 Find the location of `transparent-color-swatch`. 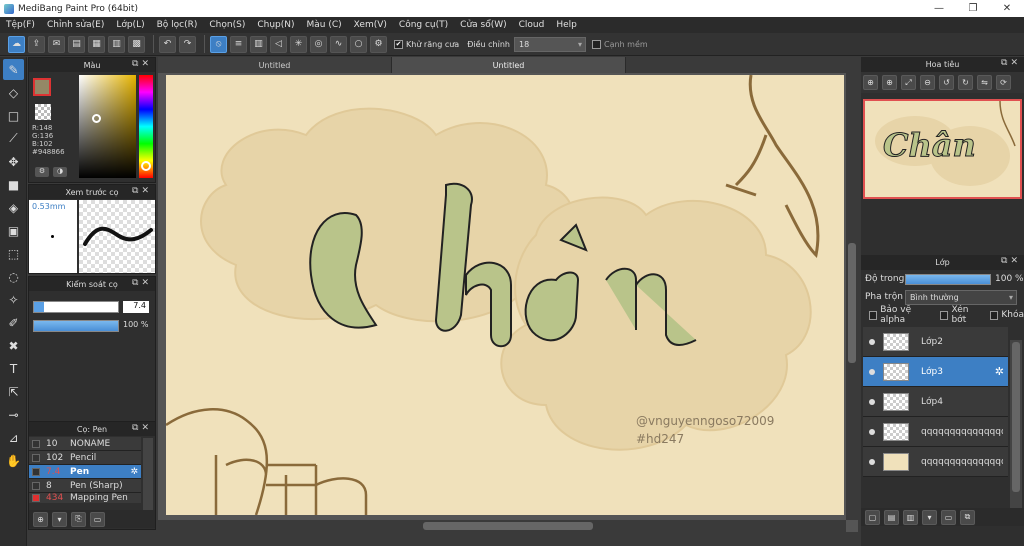

transparent-color-swatch is located at coordinates (43, 112).